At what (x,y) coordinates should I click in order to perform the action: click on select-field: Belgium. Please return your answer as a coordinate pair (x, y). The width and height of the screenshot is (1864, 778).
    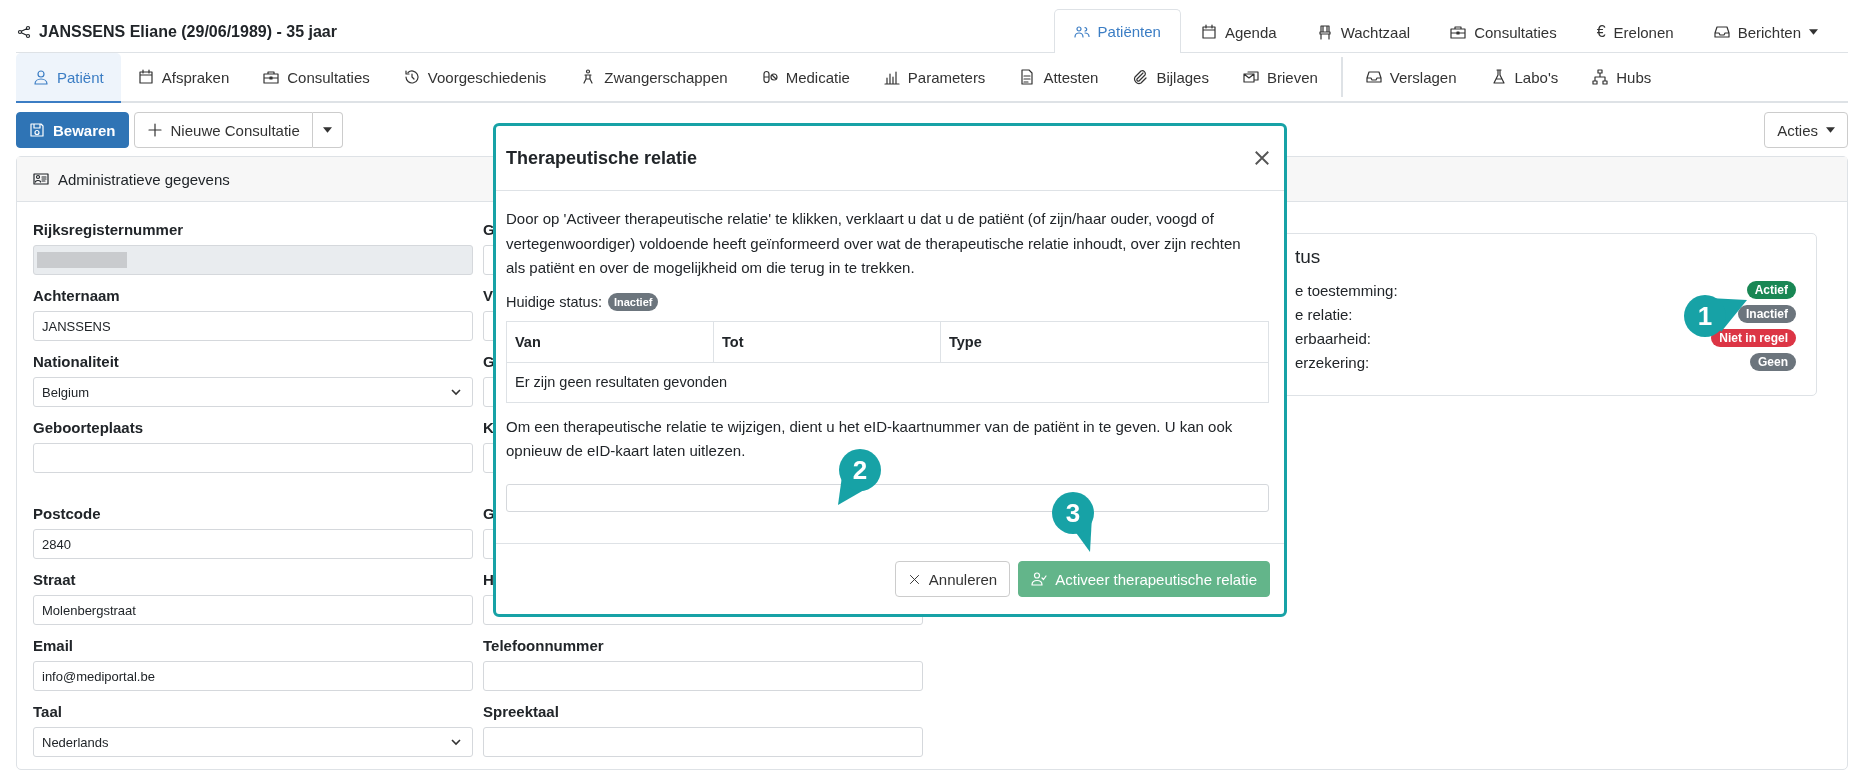
    Looking at the image, I should click on (253, 392).